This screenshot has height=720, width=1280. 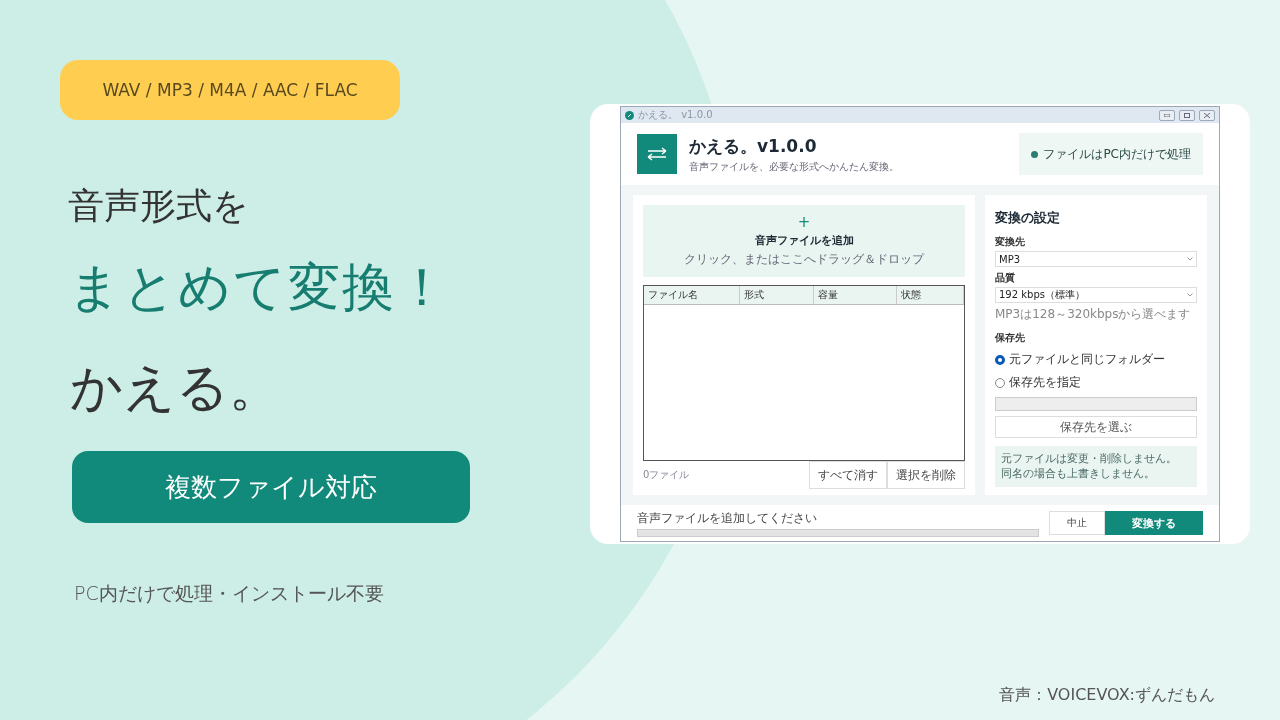 I want to click on format-select: MP3, so click(x=1096, y=259).